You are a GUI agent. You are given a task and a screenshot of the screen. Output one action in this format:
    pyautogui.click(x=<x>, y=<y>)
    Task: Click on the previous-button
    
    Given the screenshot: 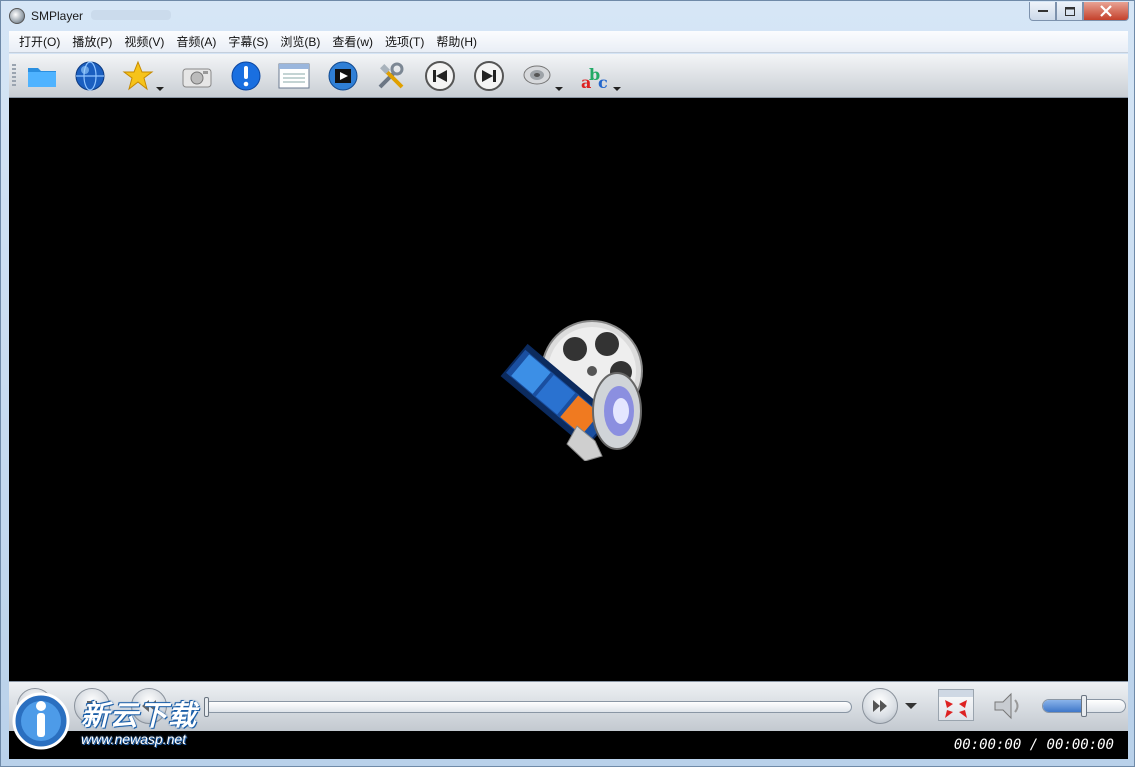 What is the action you would take?
    pyautogui.click(x=440, y=76)
    